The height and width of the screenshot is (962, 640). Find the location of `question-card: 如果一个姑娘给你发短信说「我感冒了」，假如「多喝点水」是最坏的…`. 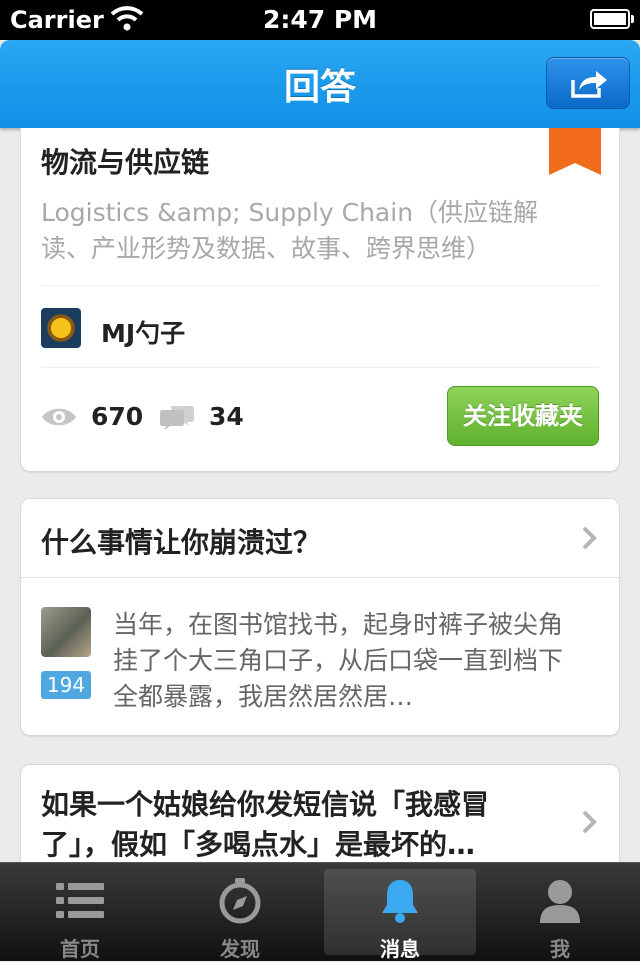

question-card: 如果一个姑娘给你发短信说「我感冒了」，假如「多喝点水」是最坏的… is located at coordinates (320, 813).